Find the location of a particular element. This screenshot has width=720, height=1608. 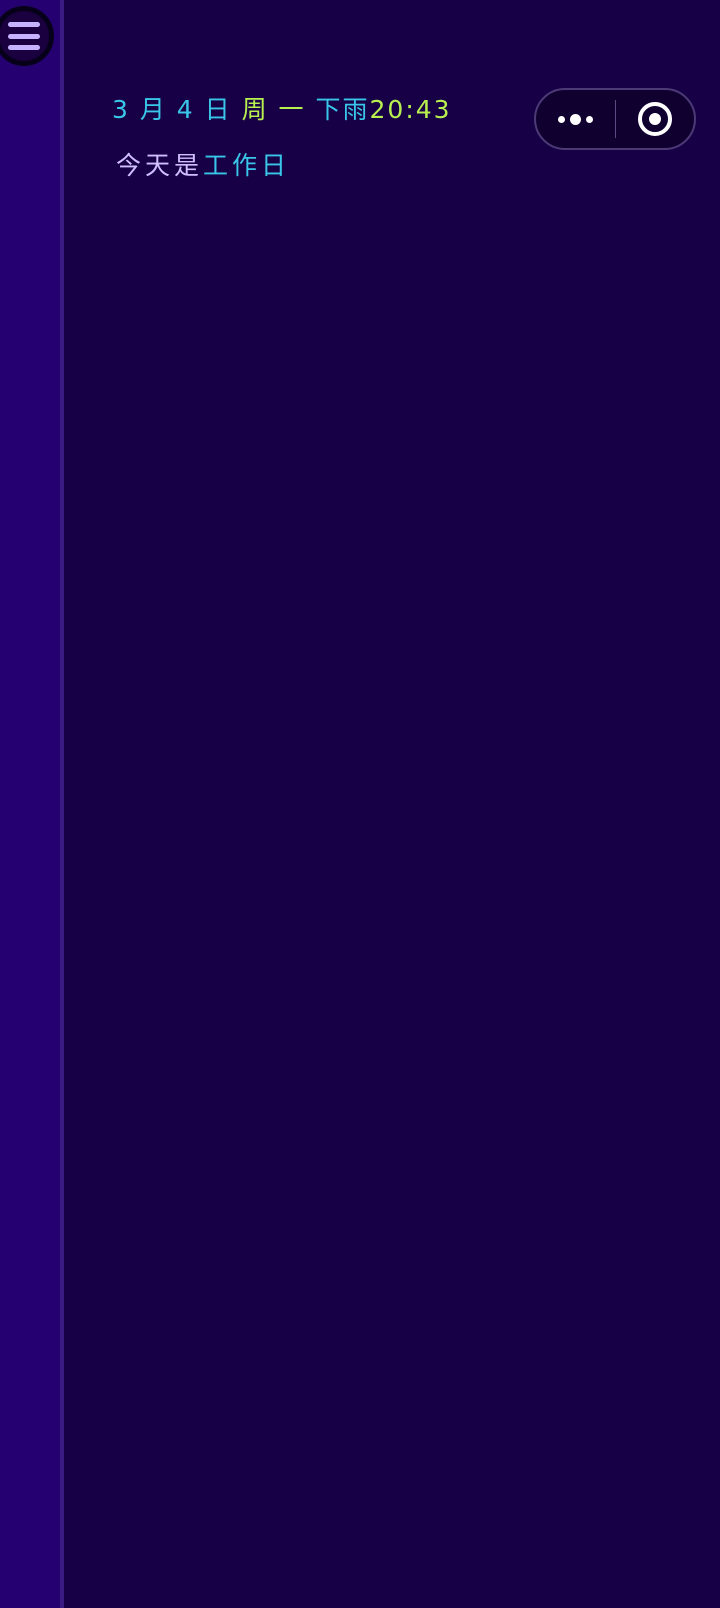

more-button is located at coordinates (575, 119).